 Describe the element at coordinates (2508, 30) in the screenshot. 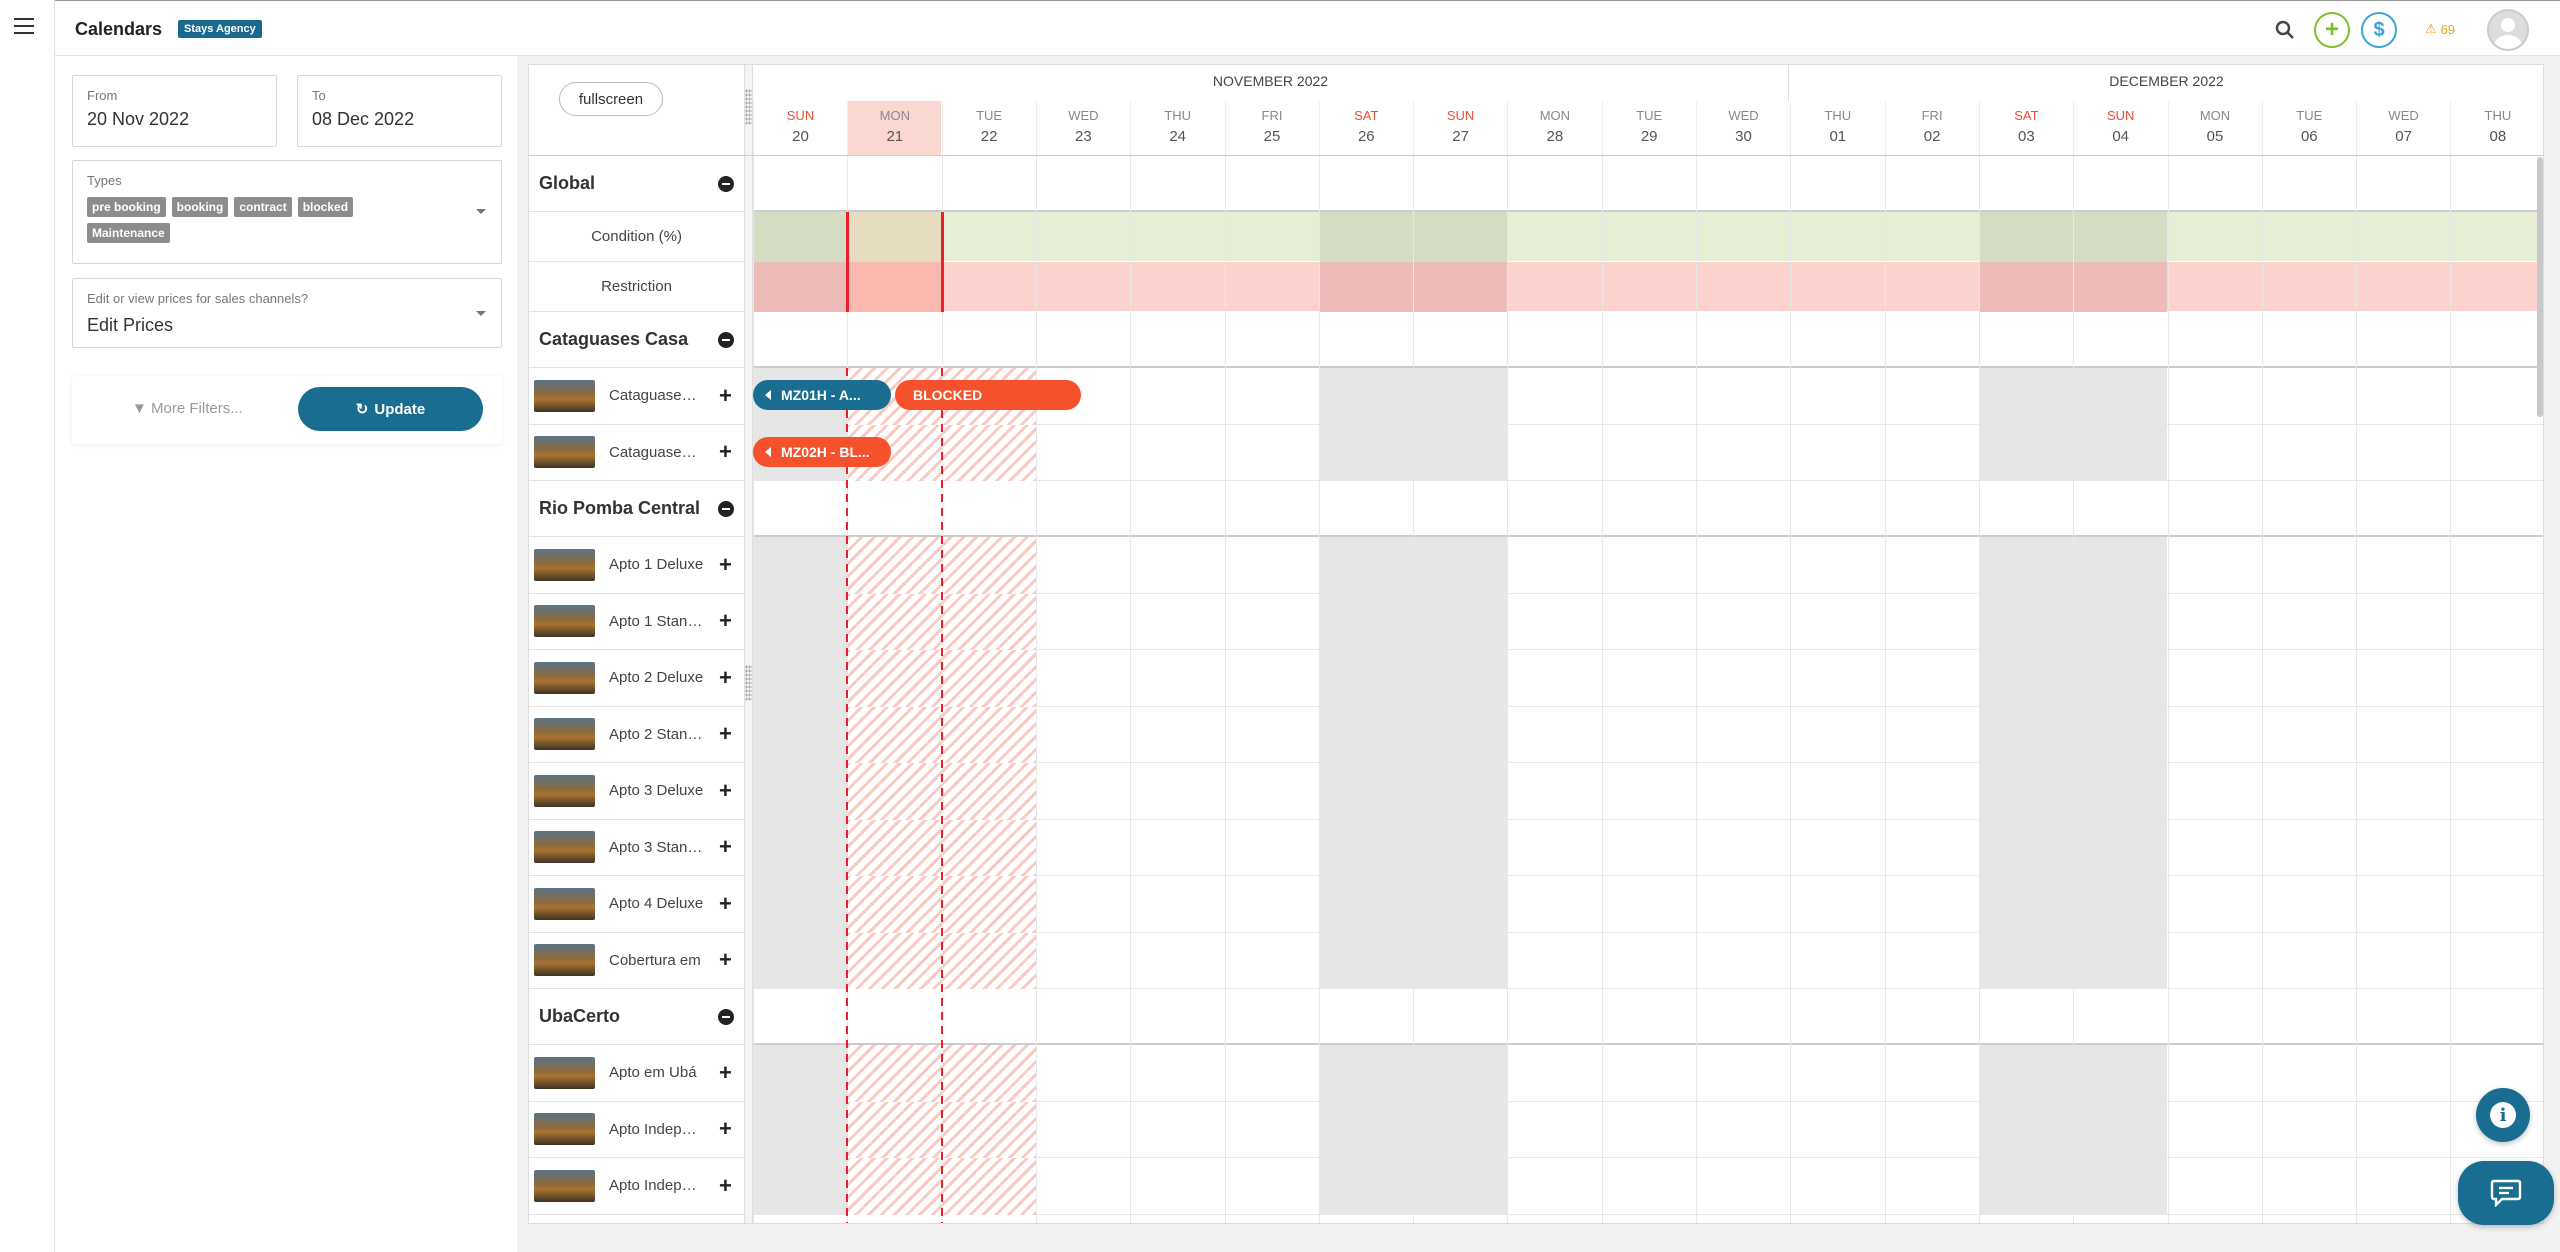

I see `avatar` at that location.